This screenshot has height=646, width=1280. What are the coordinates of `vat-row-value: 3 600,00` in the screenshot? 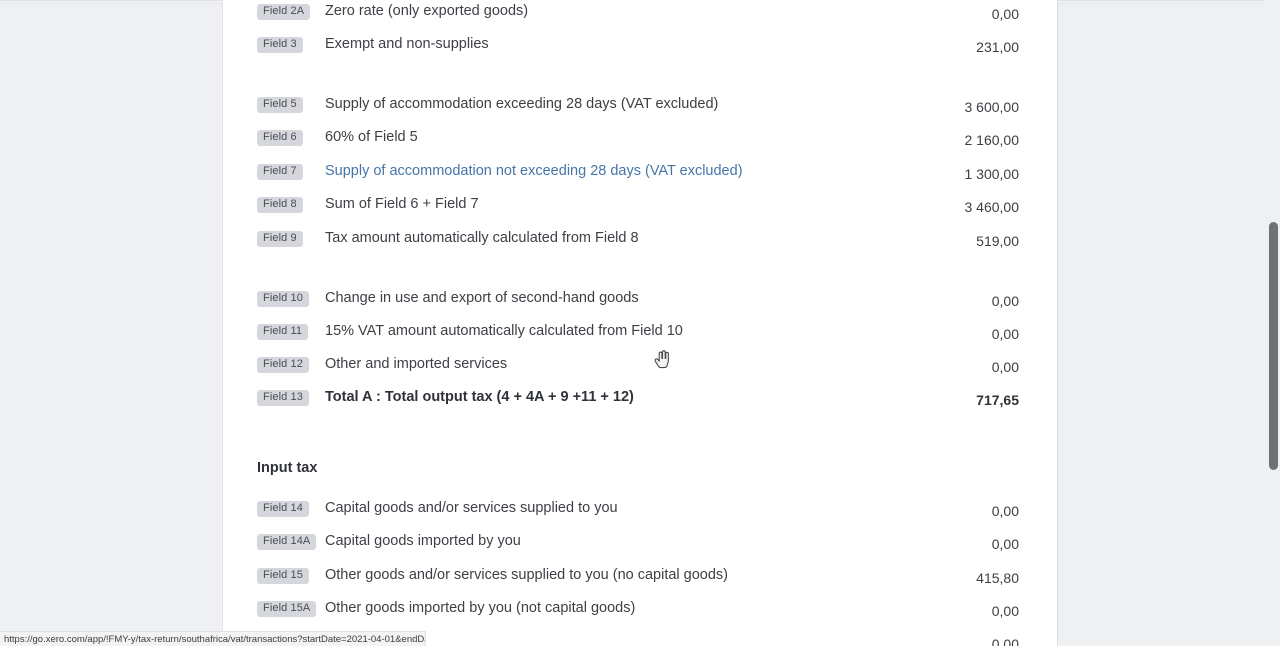 It's located at (992, 107).